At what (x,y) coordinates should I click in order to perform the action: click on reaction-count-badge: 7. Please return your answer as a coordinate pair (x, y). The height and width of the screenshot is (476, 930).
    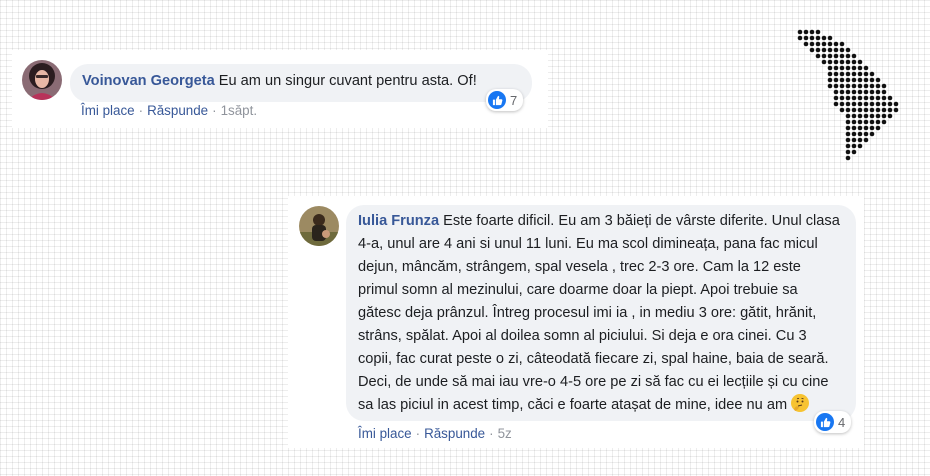
    Looking at the image, I should click on (505, 100).